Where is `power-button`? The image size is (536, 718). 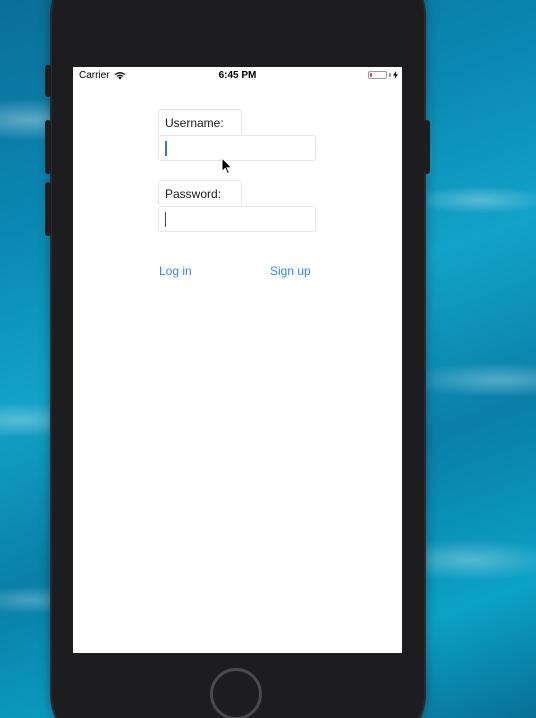 power-button is located at coordinates (427, 147).